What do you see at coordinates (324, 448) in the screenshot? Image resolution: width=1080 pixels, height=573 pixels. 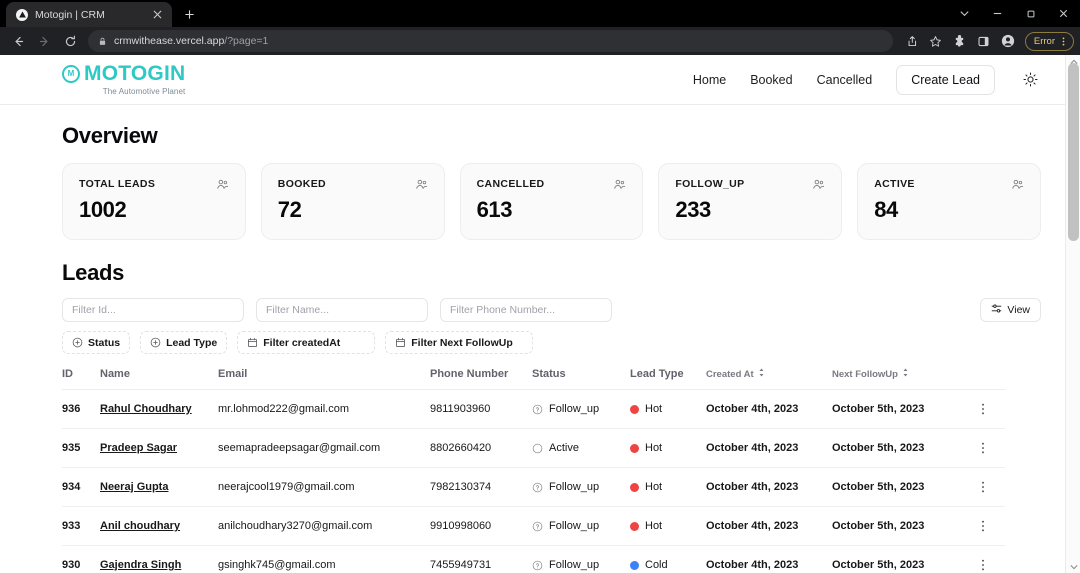 I see `cell-email: seemapradeepsagar@gmail.com` at bounding box center [324, 448].